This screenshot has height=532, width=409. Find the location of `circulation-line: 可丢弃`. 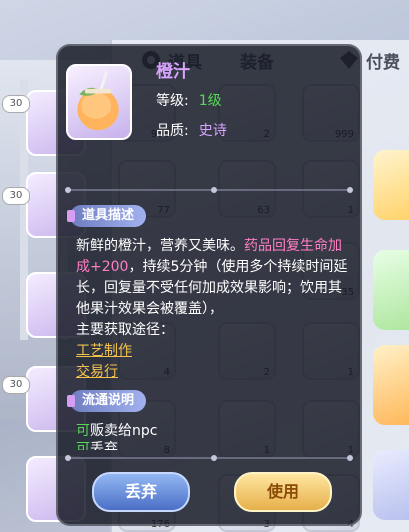

circulation-line: 可丢弃 is located at coordinates (97, 444).